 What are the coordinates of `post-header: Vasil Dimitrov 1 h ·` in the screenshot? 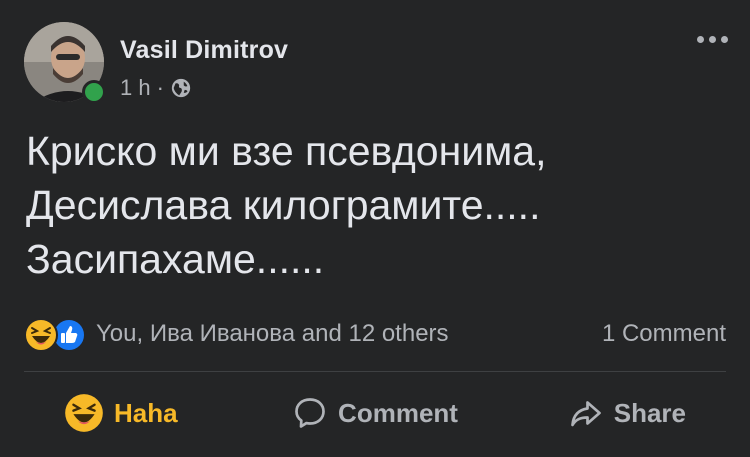 It's located at (156, 63).